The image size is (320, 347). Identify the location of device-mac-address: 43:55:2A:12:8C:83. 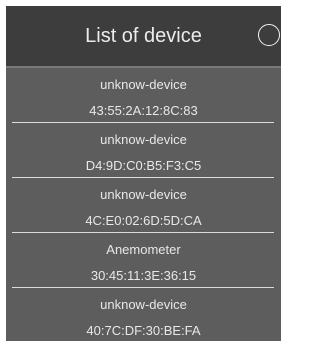
(143, 110).